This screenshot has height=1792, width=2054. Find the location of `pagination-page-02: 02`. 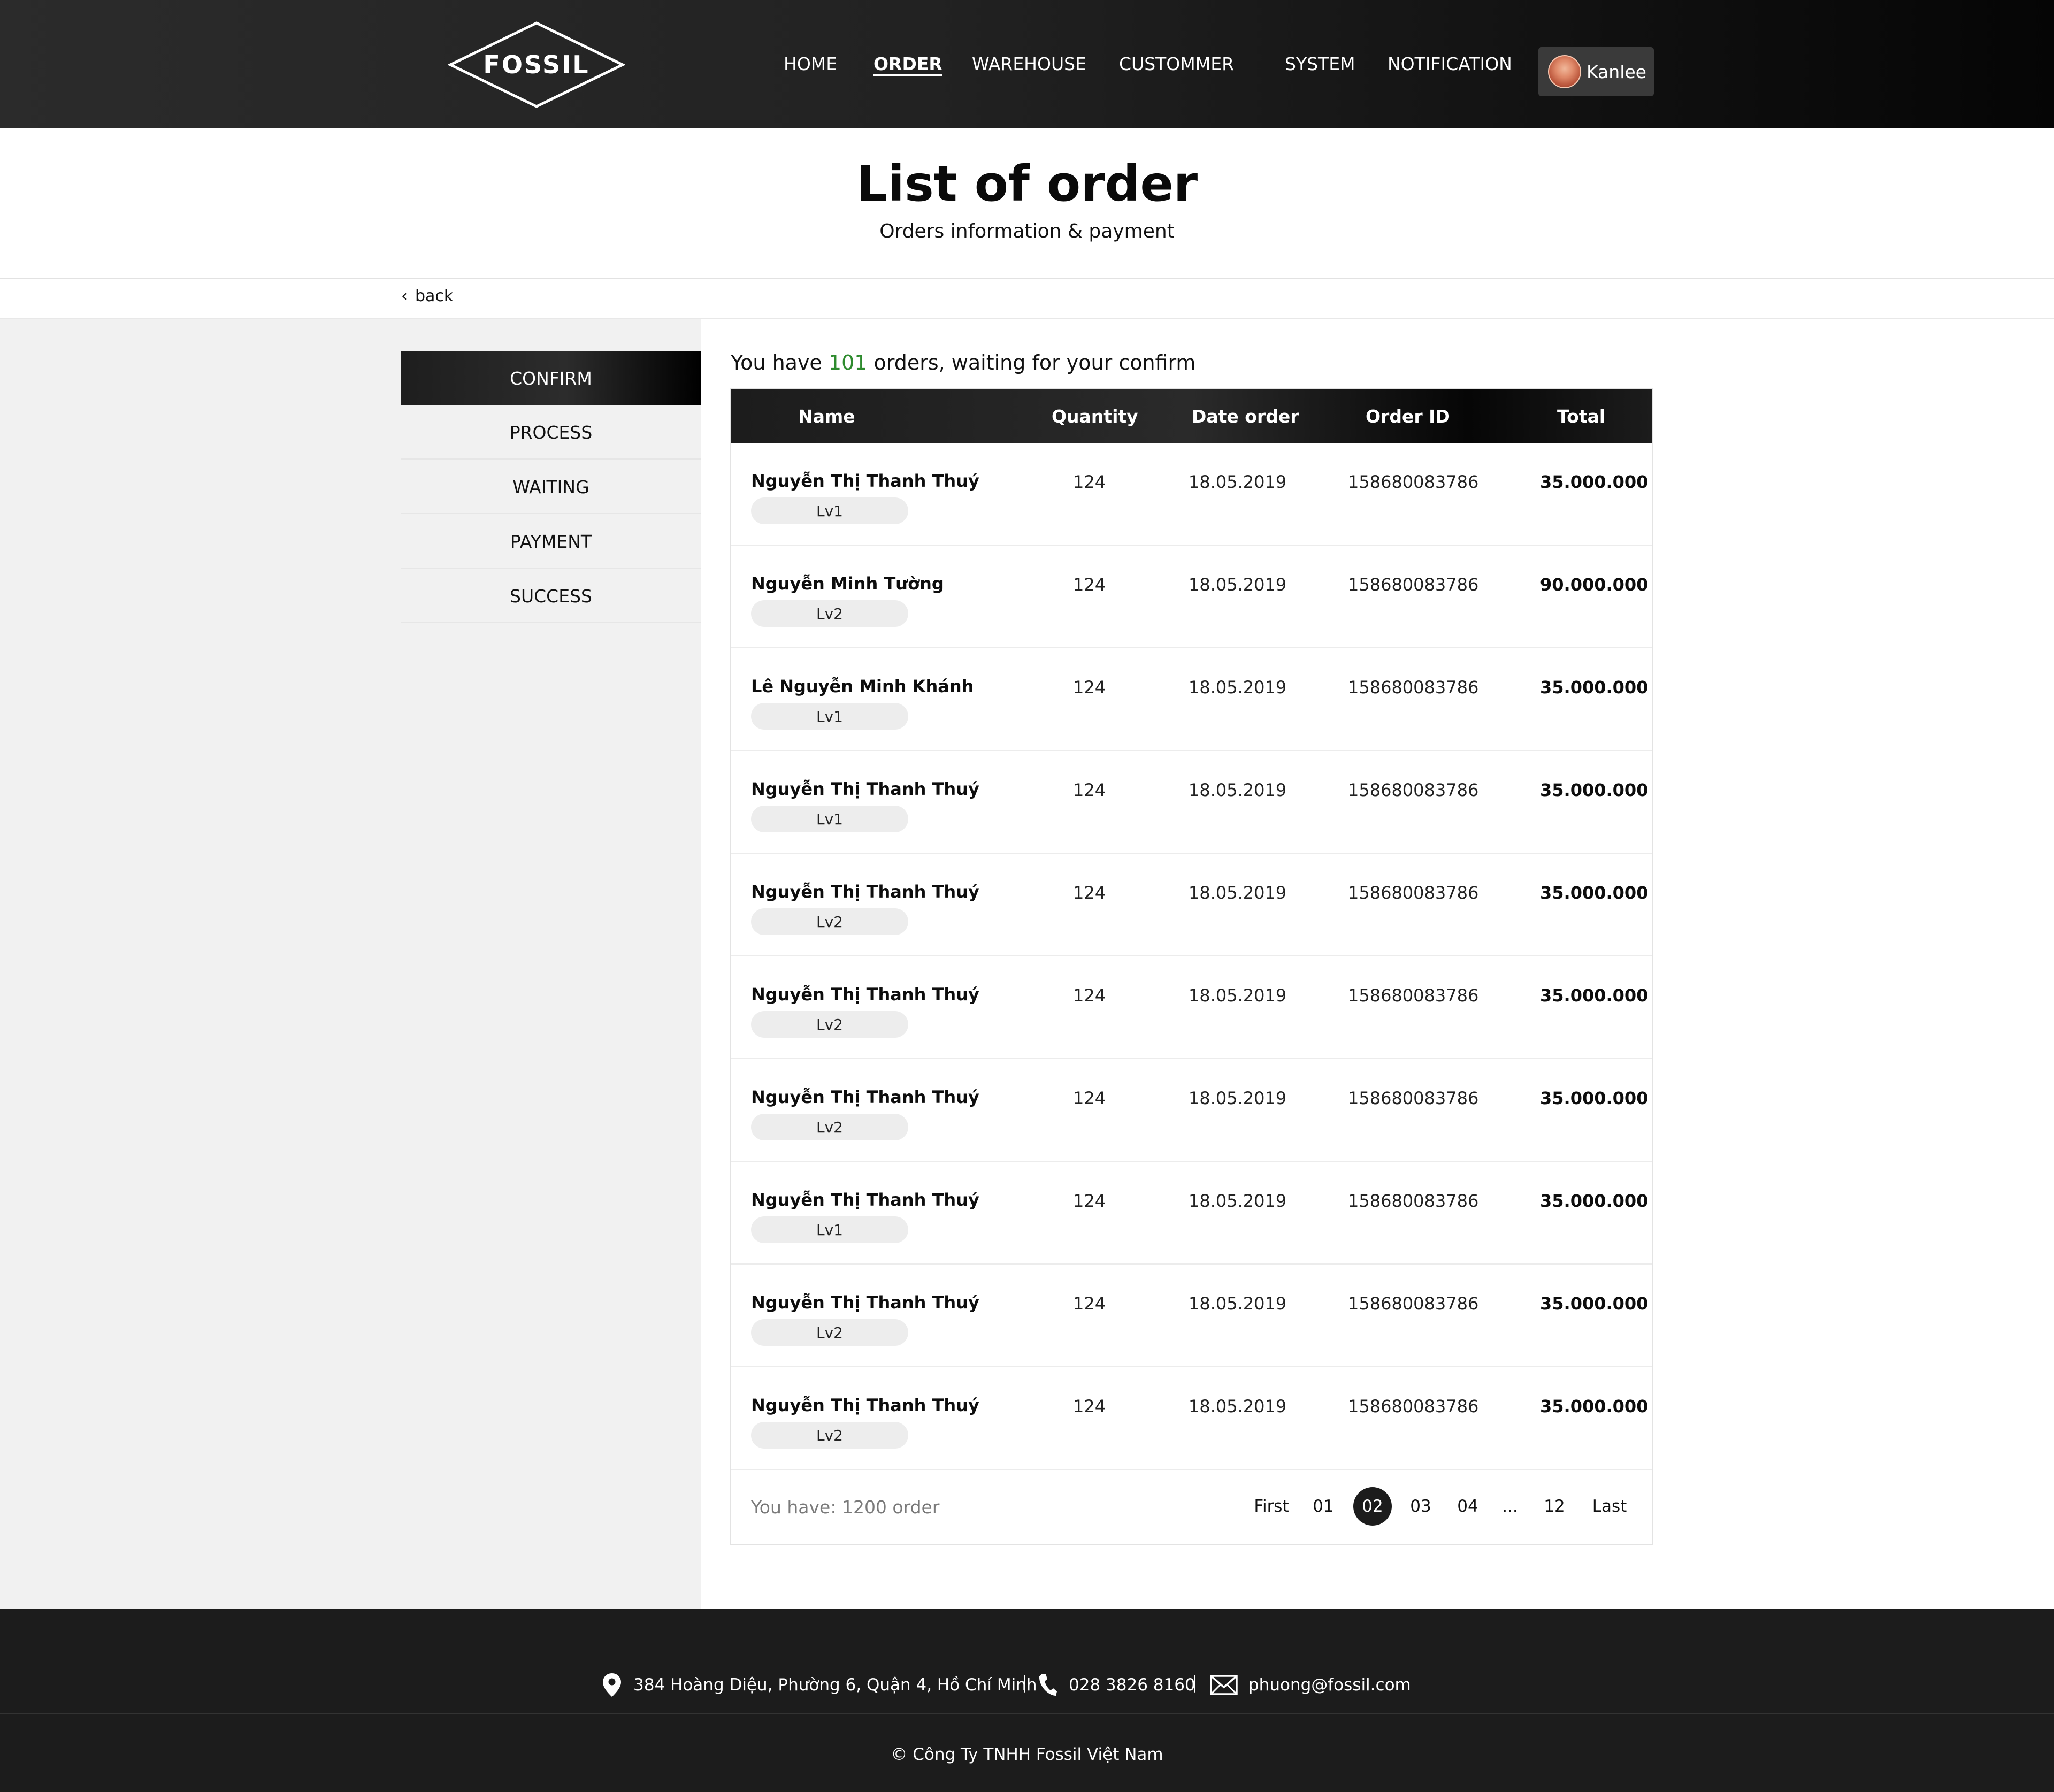

pagination-page-02: 02 is located at coordinates (1372, 1506).